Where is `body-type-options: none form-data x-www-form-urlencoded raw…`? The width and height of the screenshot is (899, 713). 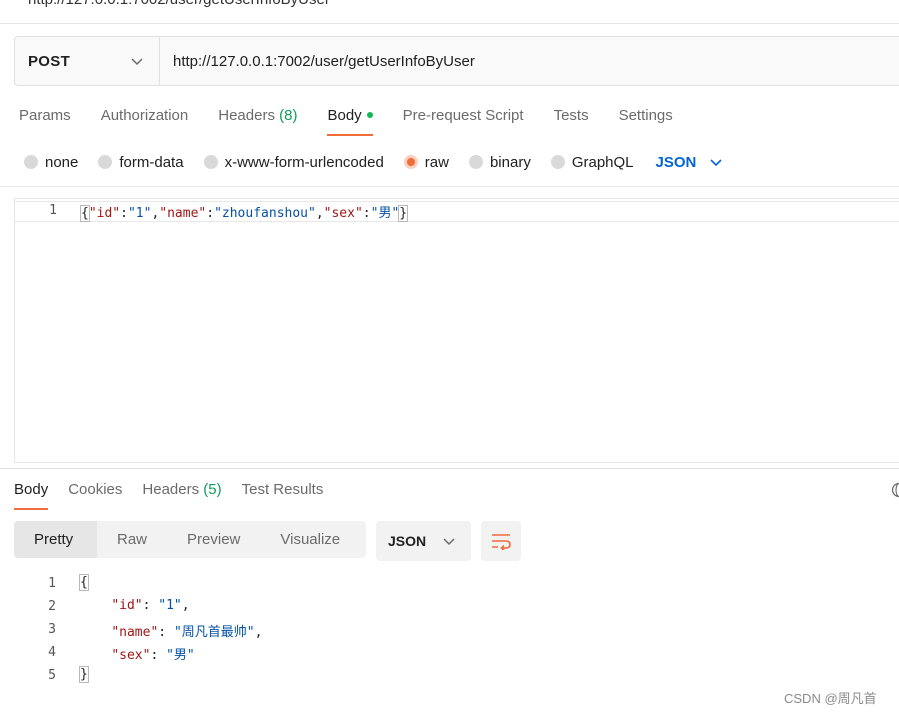
body-type-options: none form-data x-www-form-urlencoded raw… is located at coordinates (374, 162).